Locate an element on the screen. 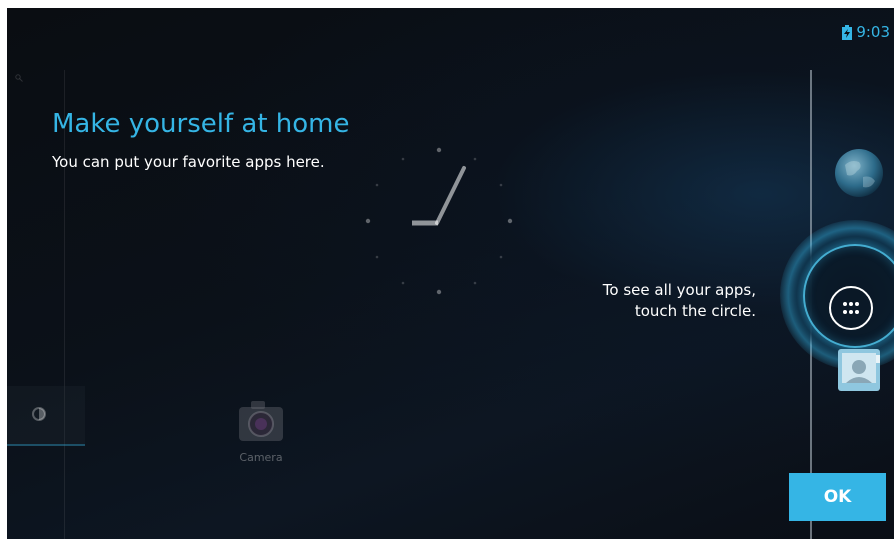 This screenshot has width=894, height=539. search-hint is located at coordinates (19, 78).